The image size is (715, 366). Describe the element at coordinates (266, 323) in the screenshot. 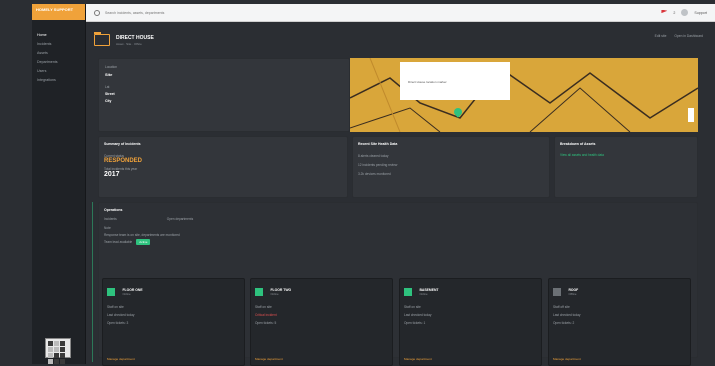

I see `department-line: Open tickets: 5` at that location.